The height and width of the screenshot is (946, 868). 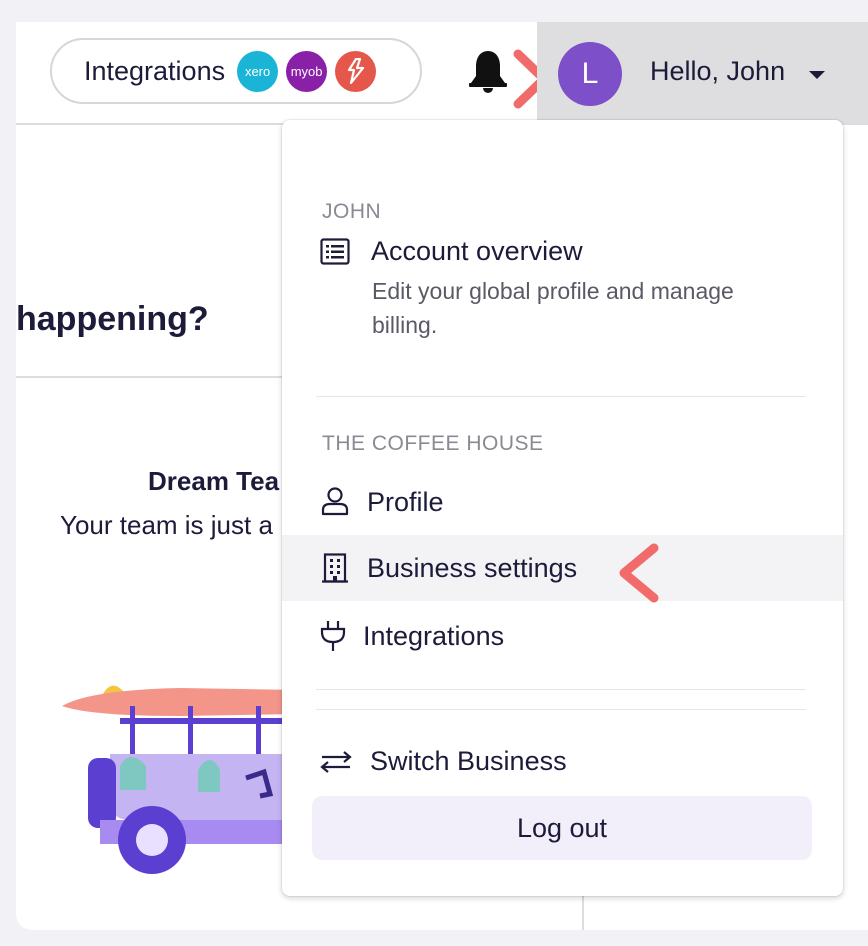 What do you see at coordinates (155, 70) in the screenshot?
I see `integrations-label: Integrations` at bounding box center [155, 70].